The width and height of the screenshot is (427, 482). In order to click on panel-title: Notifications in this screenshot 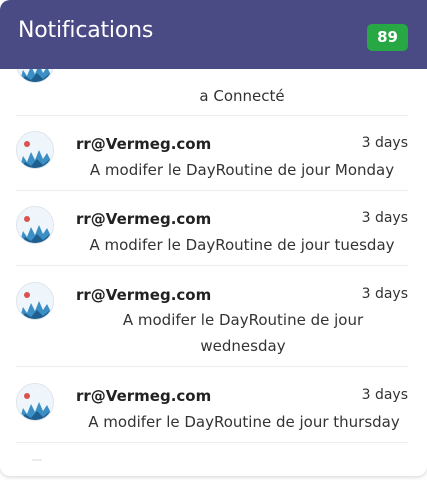, I will do `click(86, 30)`.